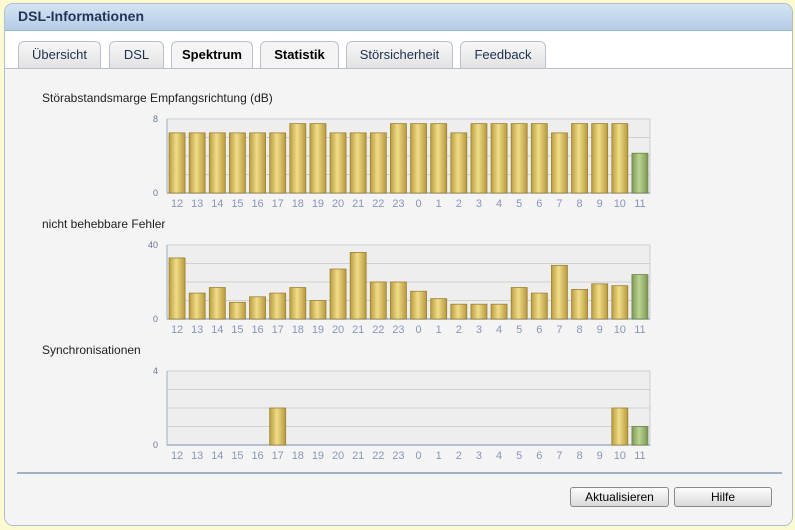  I want to click on tab-stoersicherheit: Störsicherheit, so click(399, 54).